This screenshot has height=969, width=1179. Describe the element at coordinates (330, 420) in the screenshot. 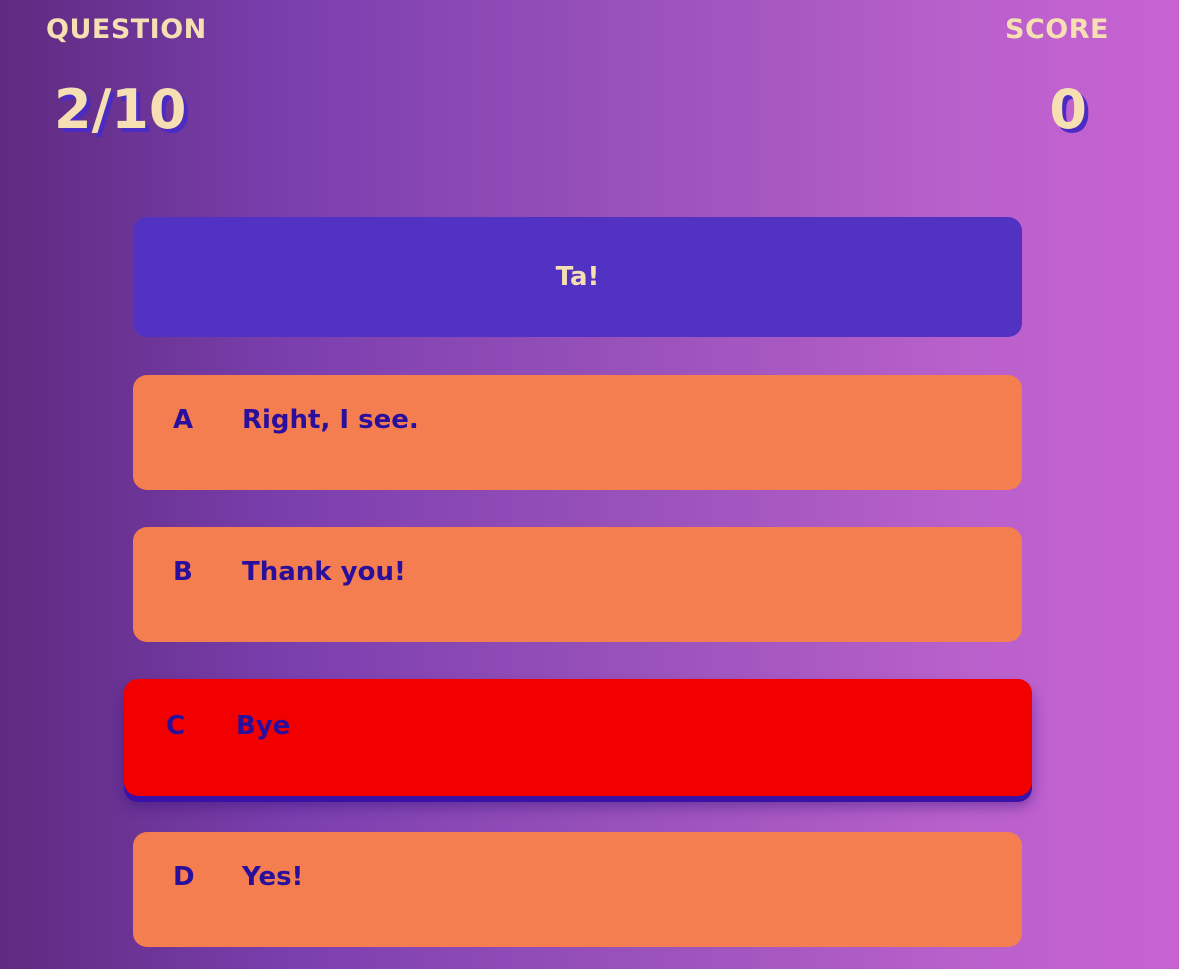

I see `answer-text: Right, I see.` at that location.